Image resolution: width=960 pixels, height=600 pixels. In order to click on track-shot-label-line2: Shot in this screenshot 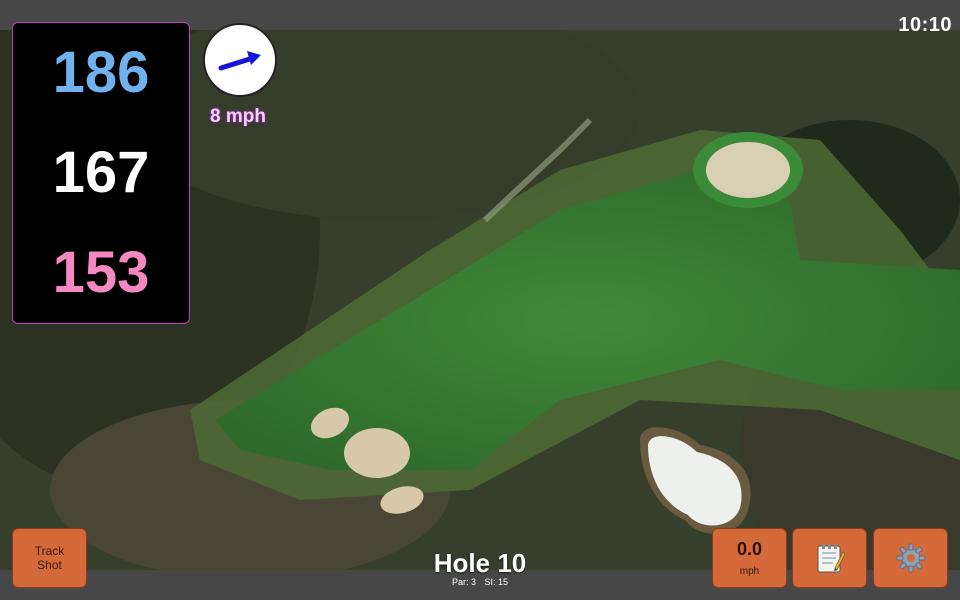, I will do `click(49, 565)`.